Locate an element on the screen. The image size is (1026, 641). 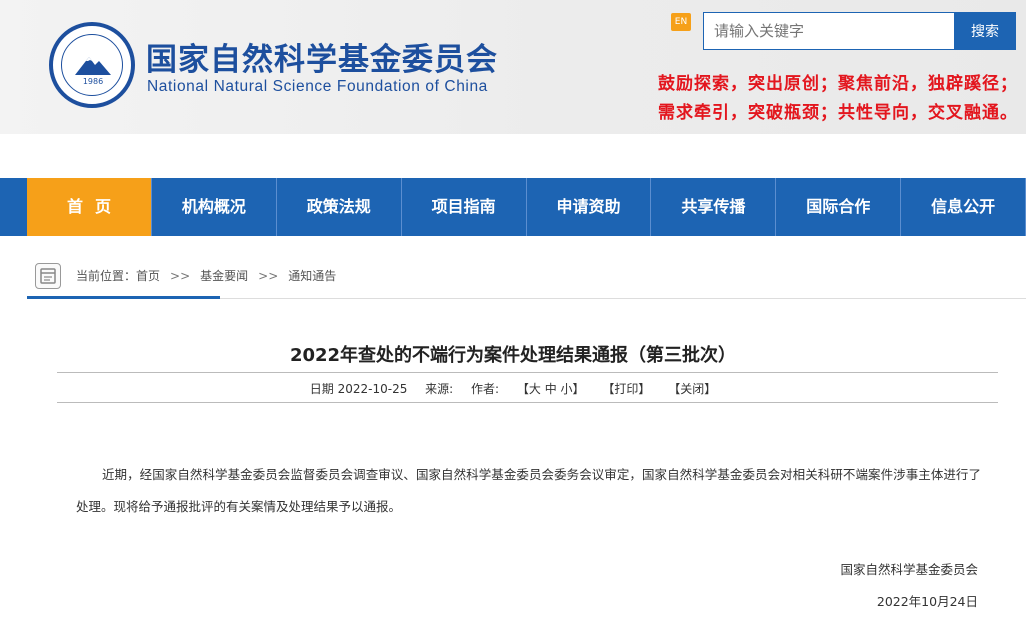
main-nav: 首页 机构概况 政策法规 项目指南 申请资助 共享传播 国际合作 信息公开 is located at coordinates (513, 207).